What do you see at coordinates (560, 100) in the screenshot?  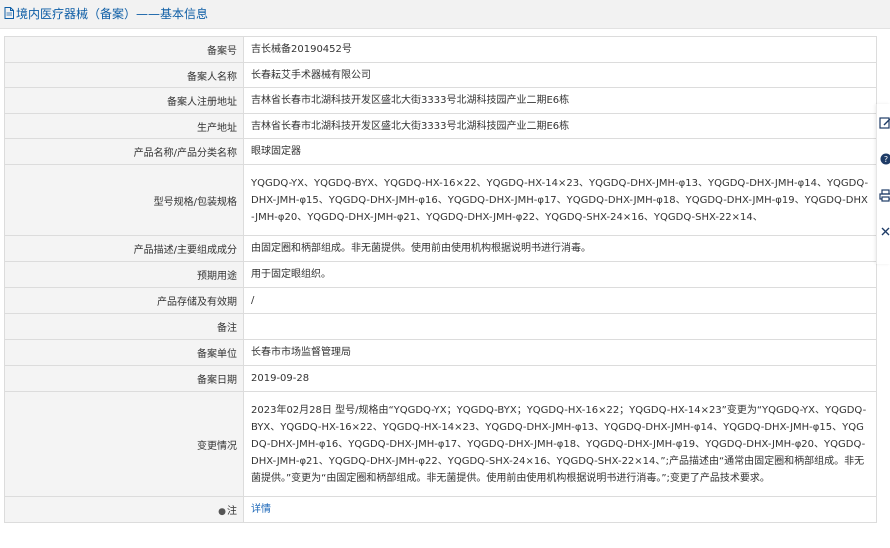 I see `value-registrant-address: 吉林省长春市北湖科技开发区盛北大街3333号北湖科技园产业二期E6栋` at bounding box center [560, 100].